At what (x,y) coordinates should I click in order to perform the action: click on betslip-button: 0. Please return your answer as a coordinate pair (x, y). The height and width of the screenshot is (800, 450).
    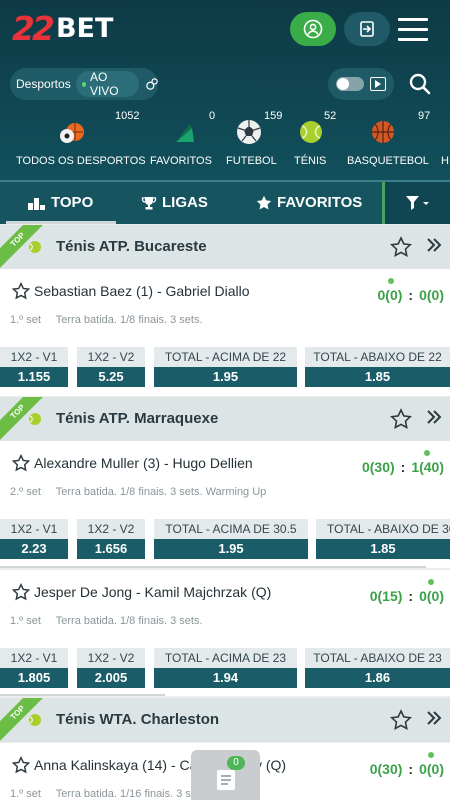
    Looking at the image, I should click on (225, 775).